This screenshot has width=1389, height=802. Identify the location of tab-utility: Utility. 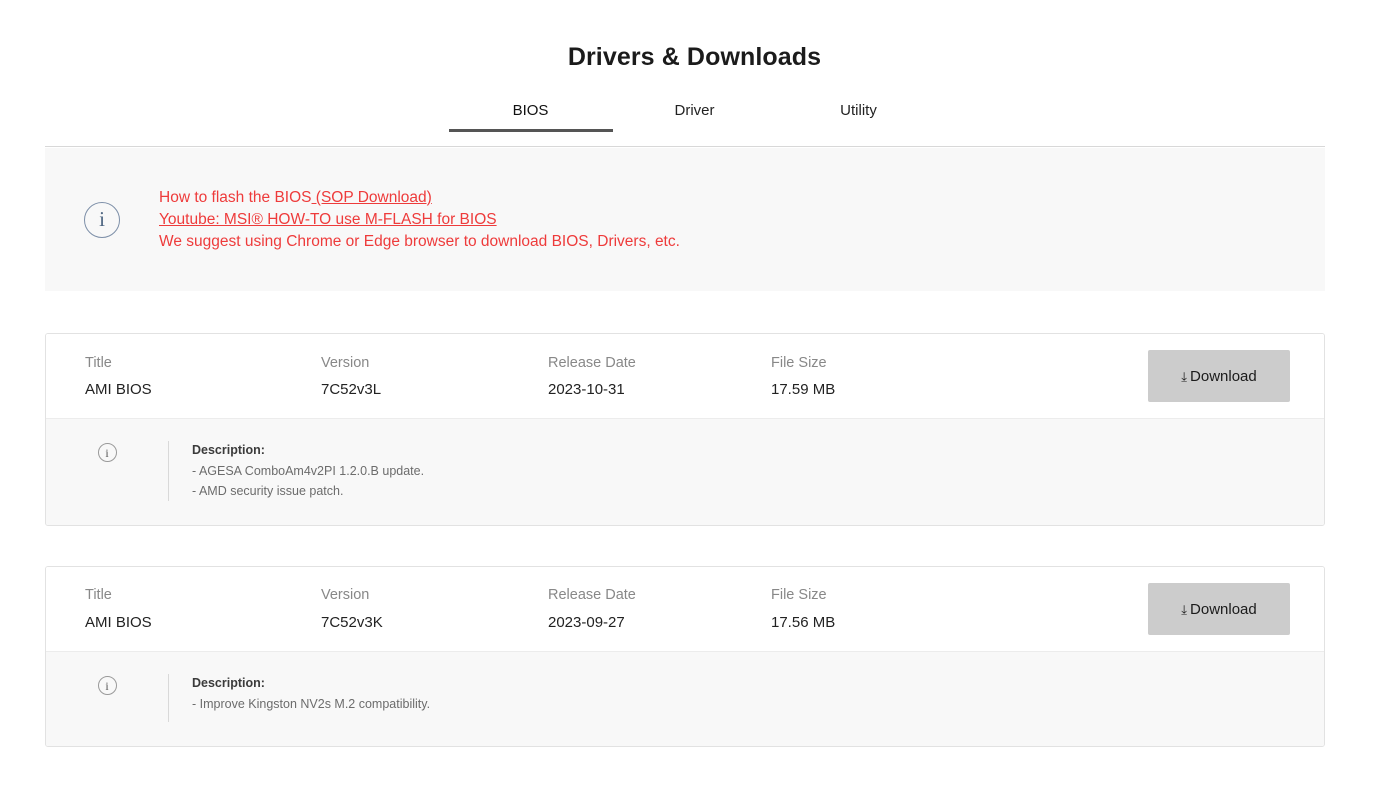
(859, 117).